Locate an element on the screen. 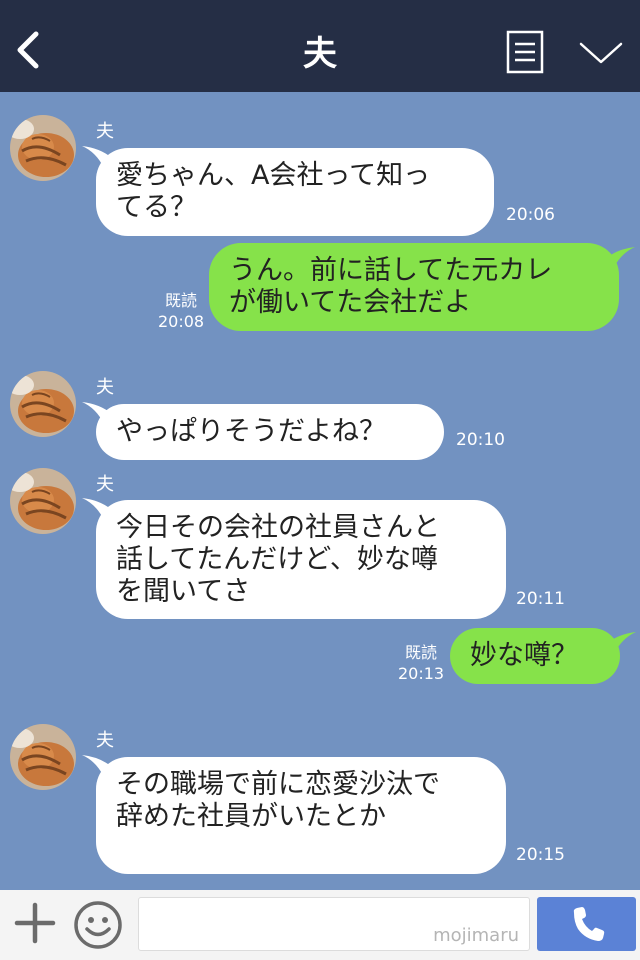 Image resolution: width=640 pixels, height=960 pixels. read-status: 既読 20:08 is located at coordinates (181, 311).